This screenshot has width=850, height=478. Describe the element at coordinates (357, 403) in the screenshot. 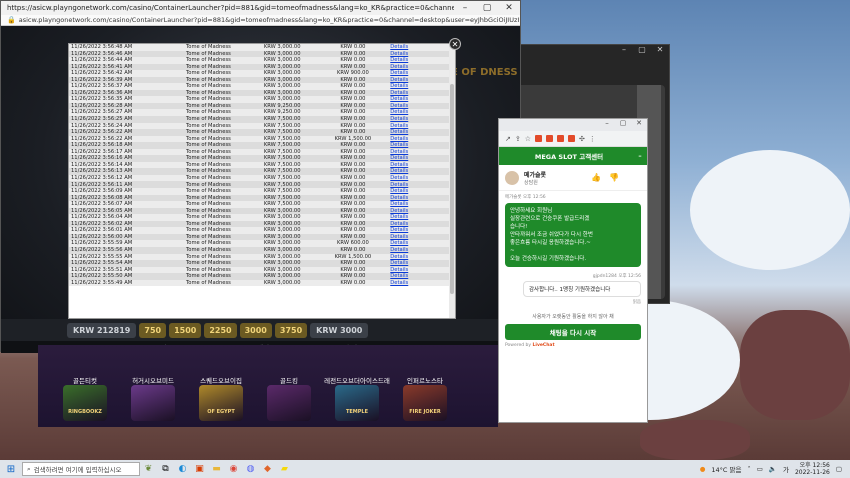

I see `lobby-game-tile: TEMPLE` at that location.